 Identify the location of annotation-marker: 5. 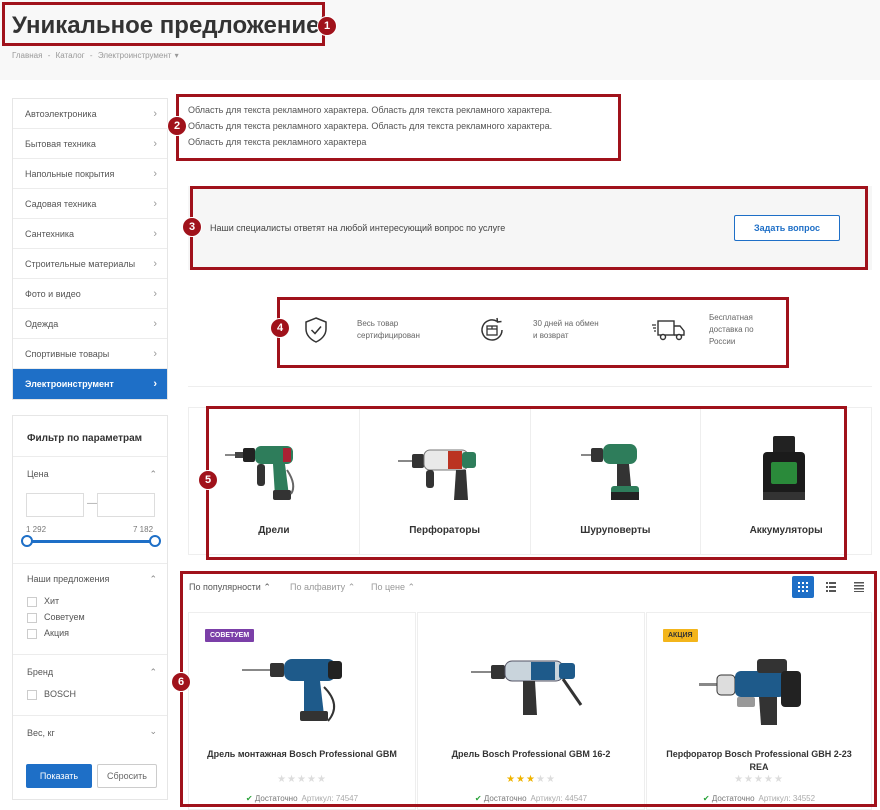
(208, 480).